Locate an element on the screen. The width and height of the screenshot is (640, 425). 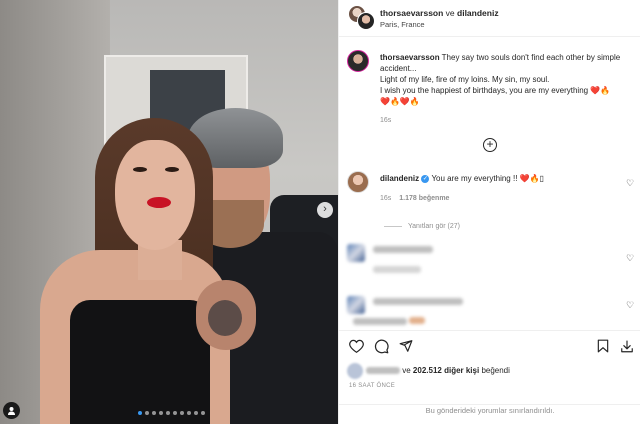
caption-timestamp: 16s is located at coordinates (386, 120).